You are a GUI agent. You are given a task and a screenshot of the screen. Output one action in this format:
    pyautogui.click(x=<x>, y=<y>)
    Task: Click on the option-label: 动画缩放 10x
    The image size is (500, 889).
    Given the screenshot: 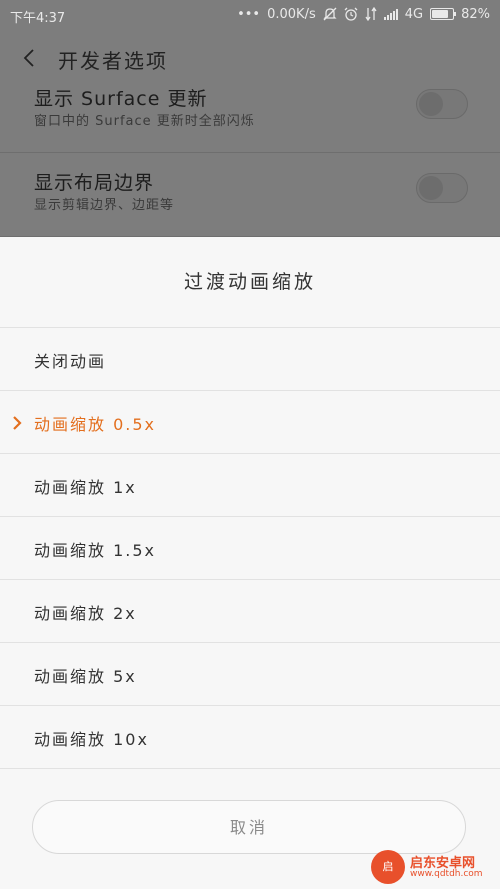 What is the action you would take?
    pyautogui.click(x=91, y=739)
    